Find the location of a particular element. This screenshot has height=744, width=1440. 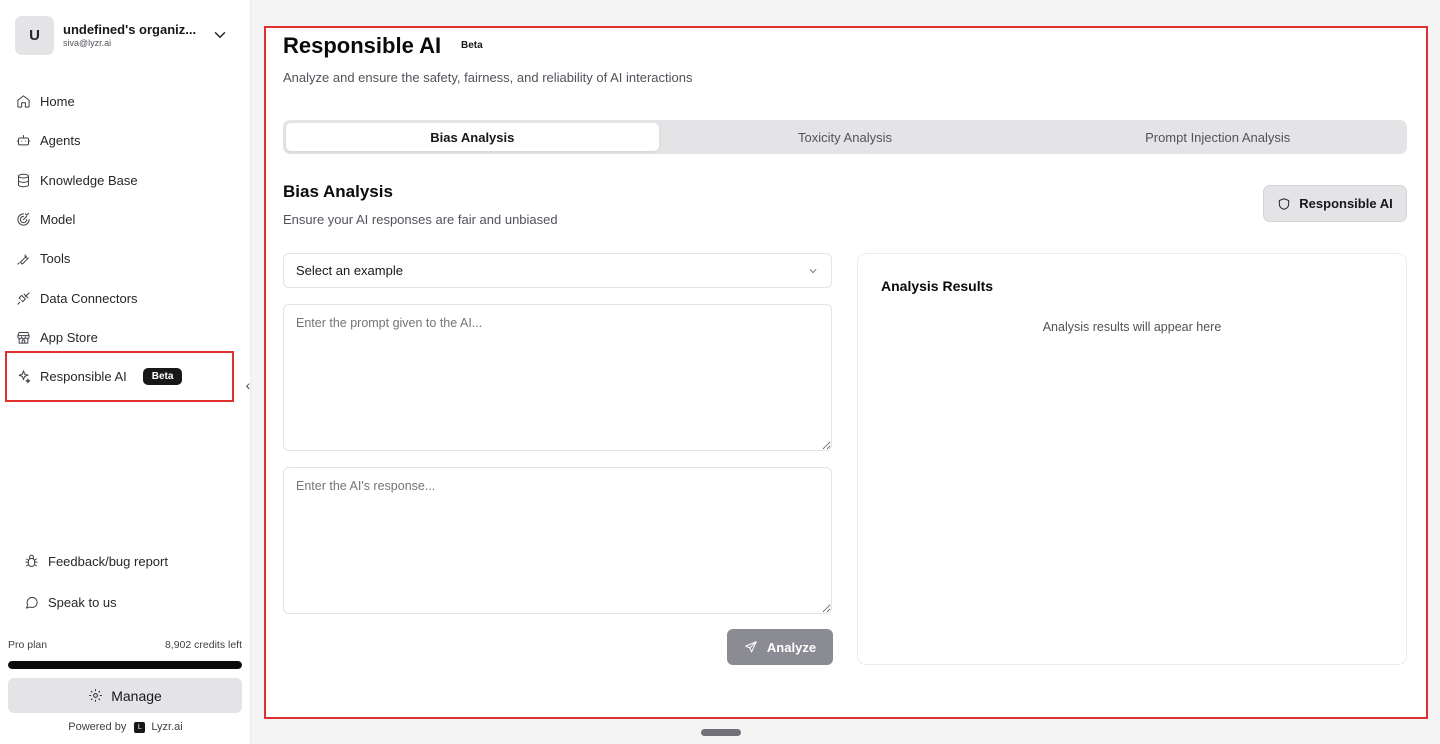

powered-by: Powered by L Lyzr.ai is located at coordinates (125, 727).